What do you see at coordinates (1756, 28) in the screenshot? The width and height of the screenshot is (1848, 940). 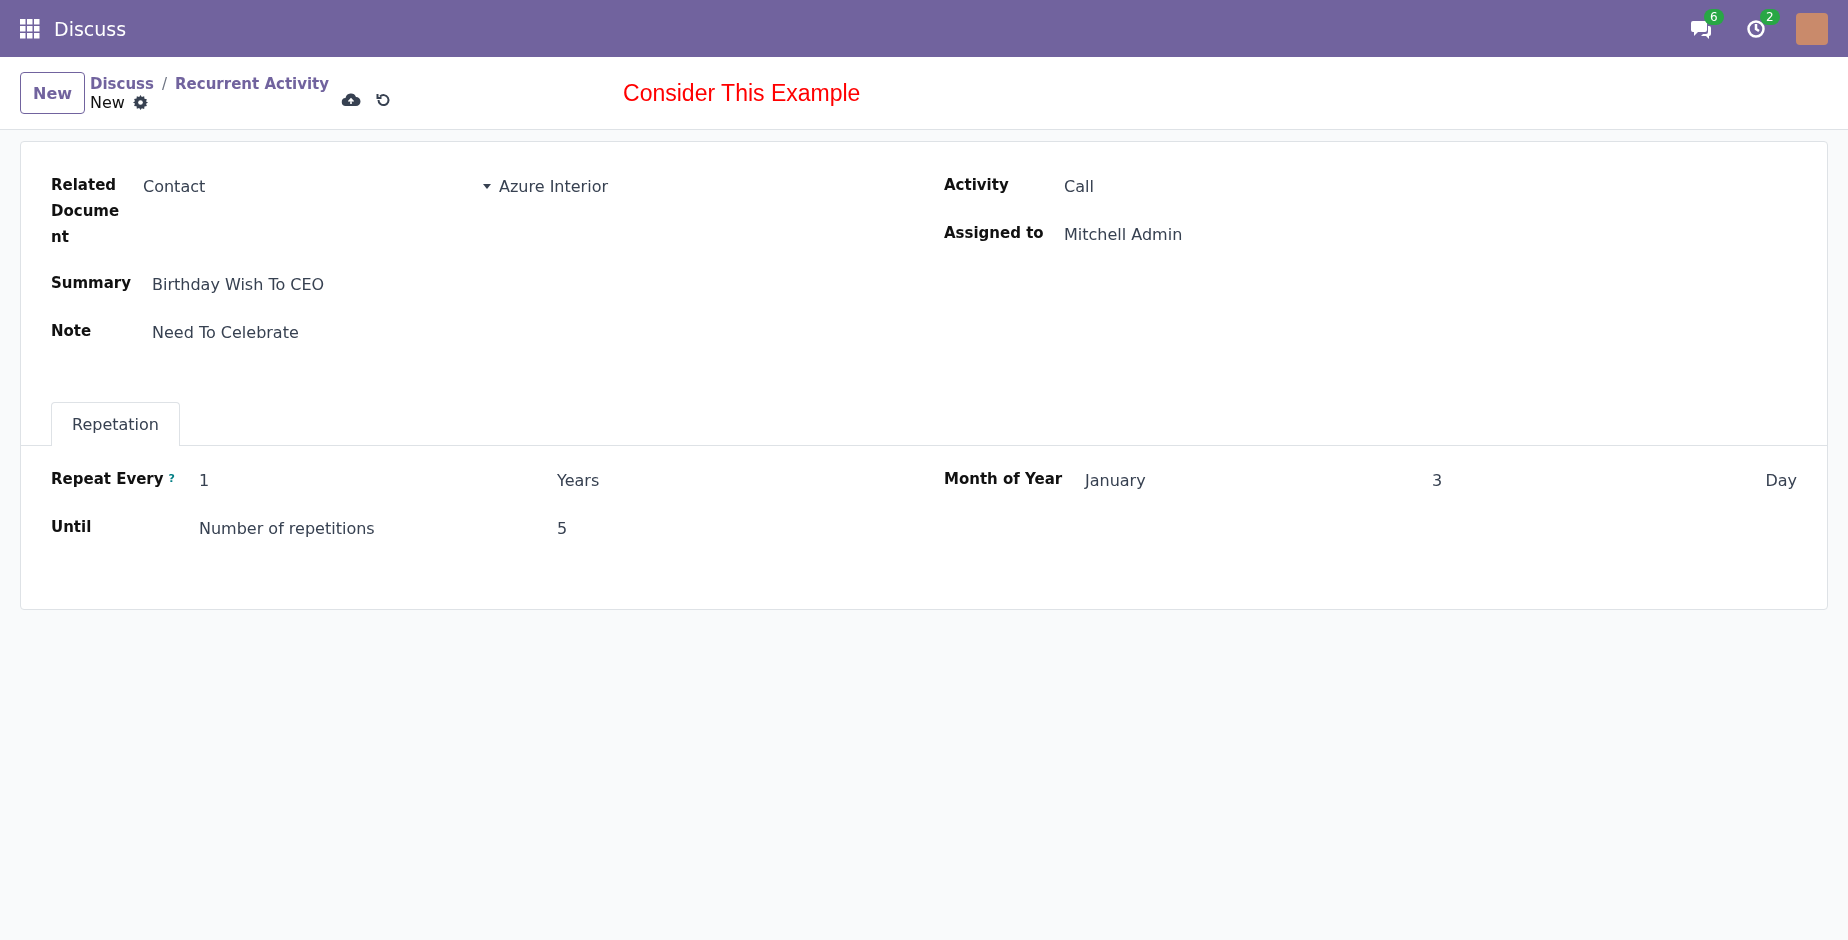 I see `clock-icon` at bounding box center [1756, 28].